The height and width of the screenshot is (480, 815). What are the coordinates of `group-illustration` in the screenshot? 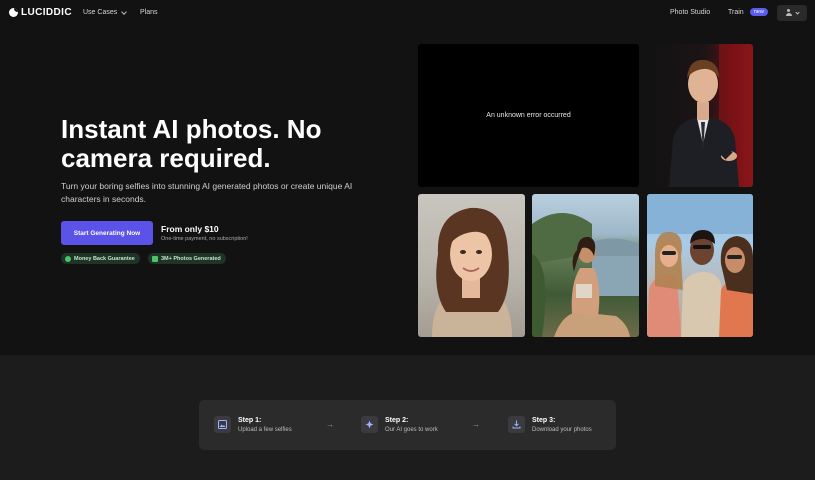 It's located at (700, 265).